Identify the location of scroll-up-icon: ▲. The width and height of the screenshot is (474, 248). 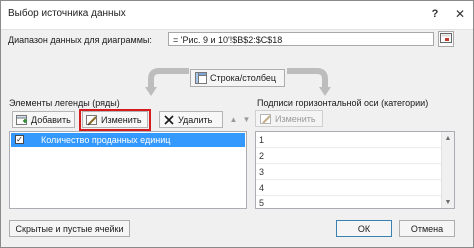
(448, 138).